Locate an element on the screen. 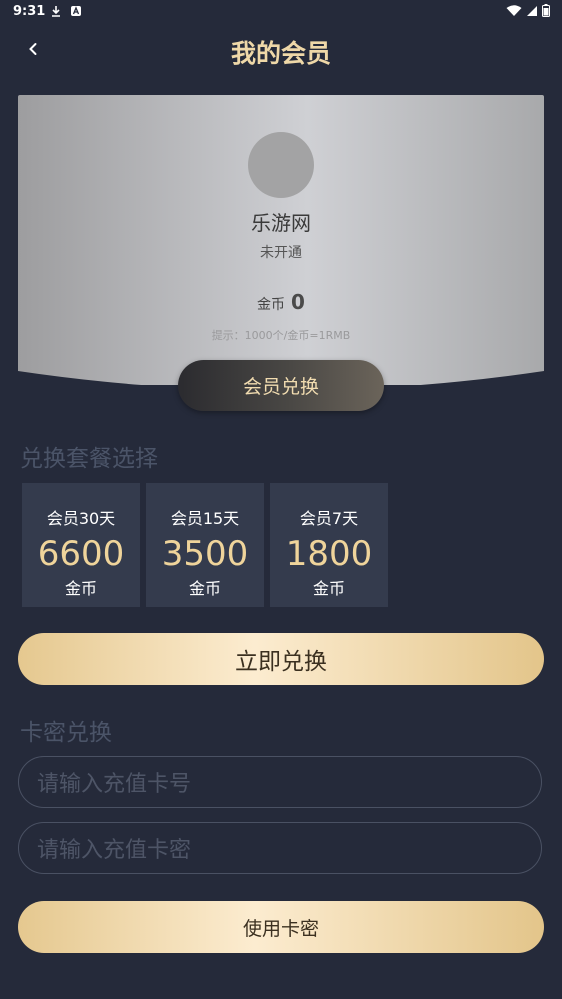 The width and height of the screenshot is (562, 999). card-password-input: 请输入充值卡密 is located at coordinates (280, 848).